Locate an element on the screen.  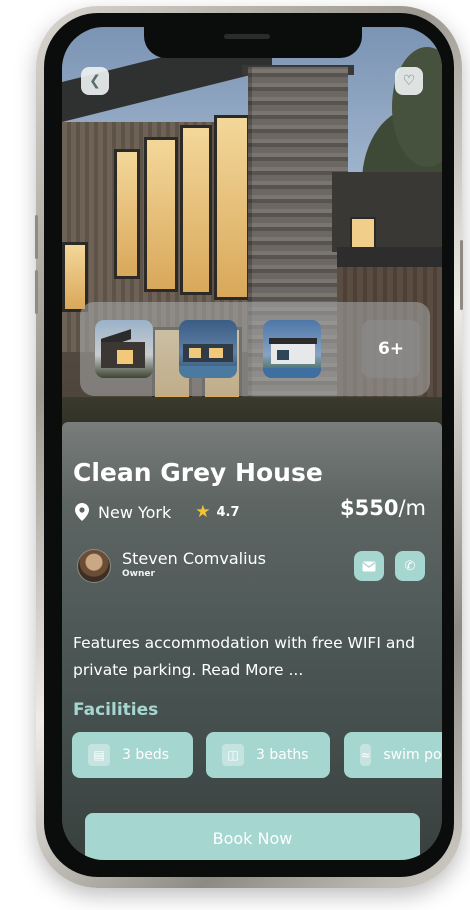
back-button: ❮ is located at coordinates (95, 81).